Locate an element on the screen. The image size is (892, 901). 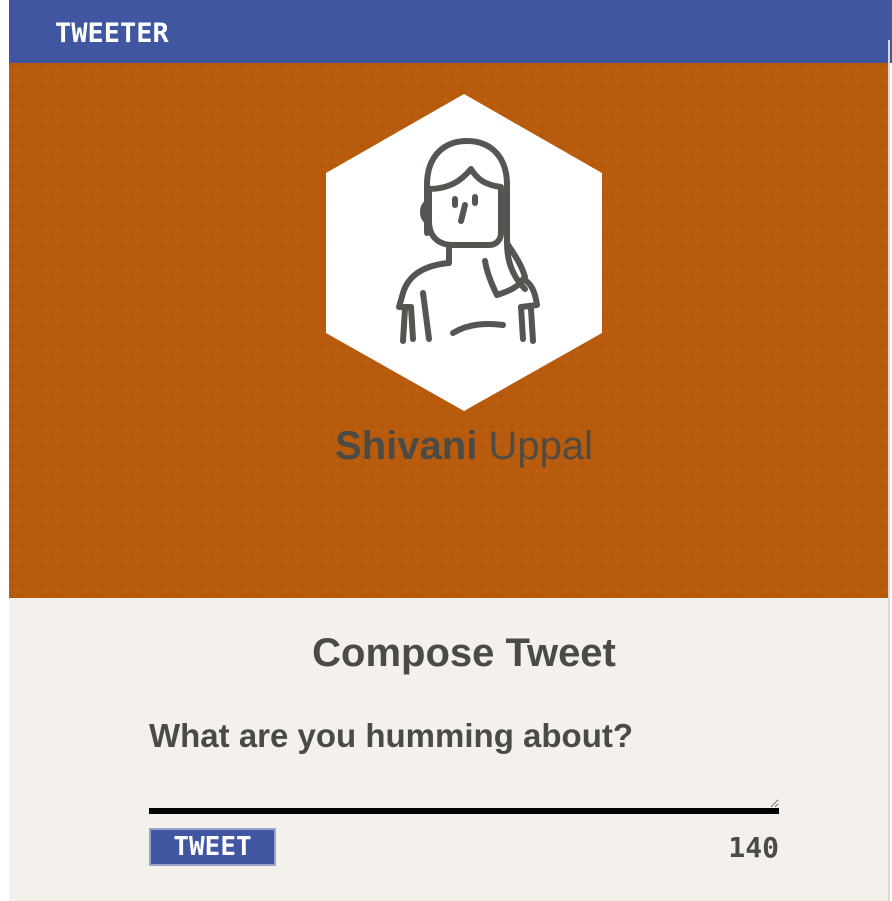
page-edge-divider is located at coordinates (889, 470).